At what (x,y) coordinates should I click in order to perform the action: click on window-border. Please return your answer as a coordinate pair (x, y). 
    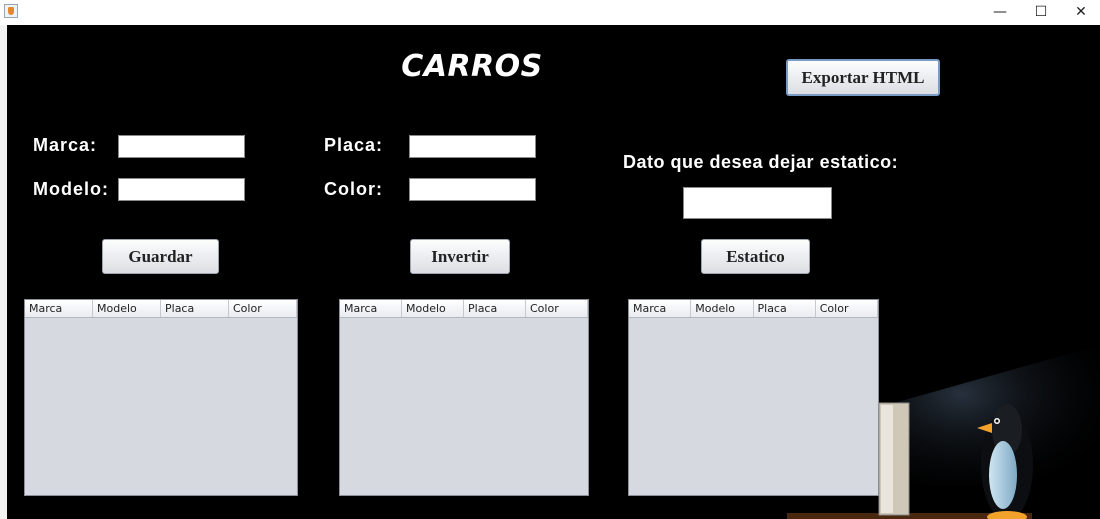
    Looking at the image, I should click on (3, 272).